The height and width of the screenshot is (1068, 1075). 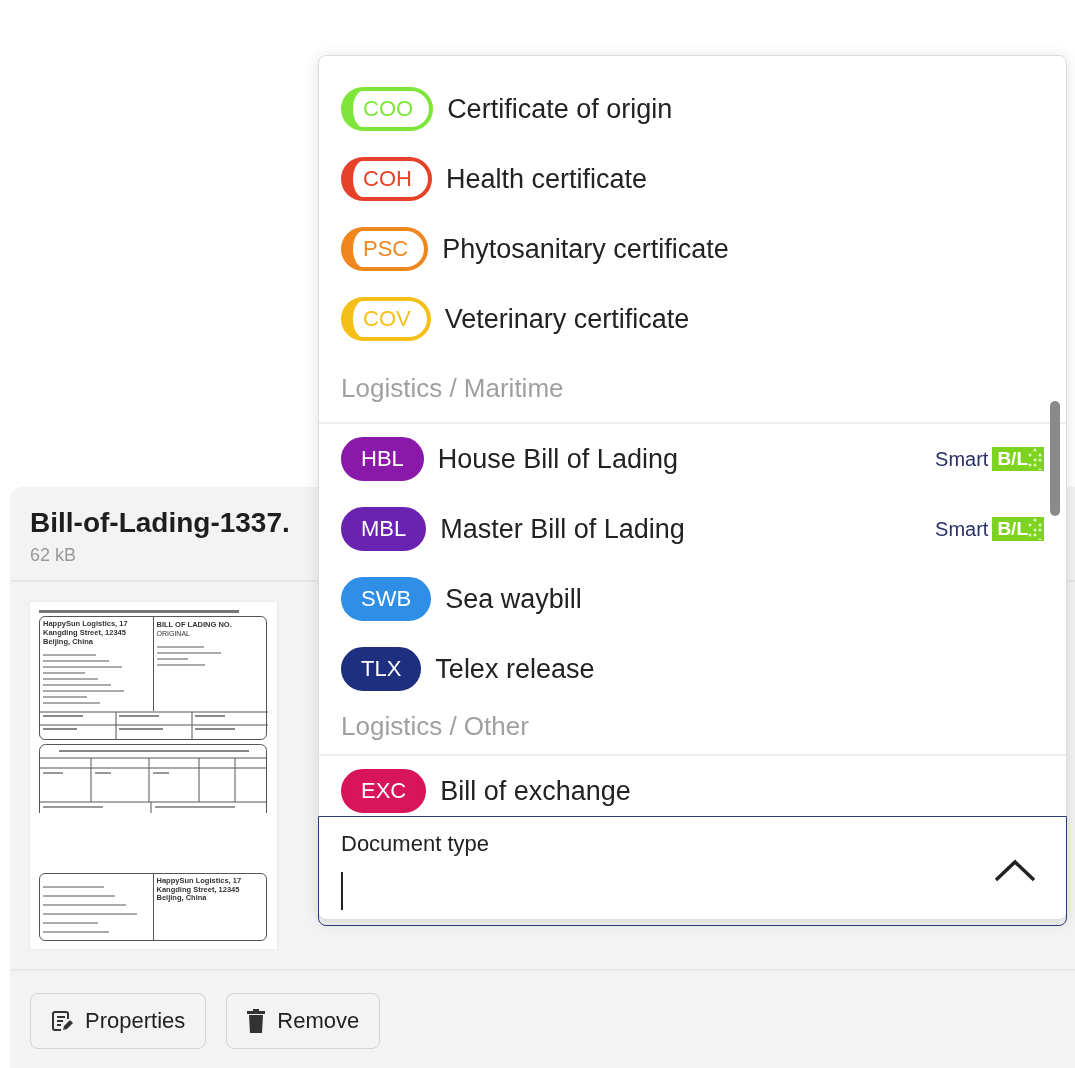 What do you see at coordinates (692, 529) in the screenshot?
I see `menu-option: MBL Master Bill of Lading Smart B/L` at bounding box center [692, 529].